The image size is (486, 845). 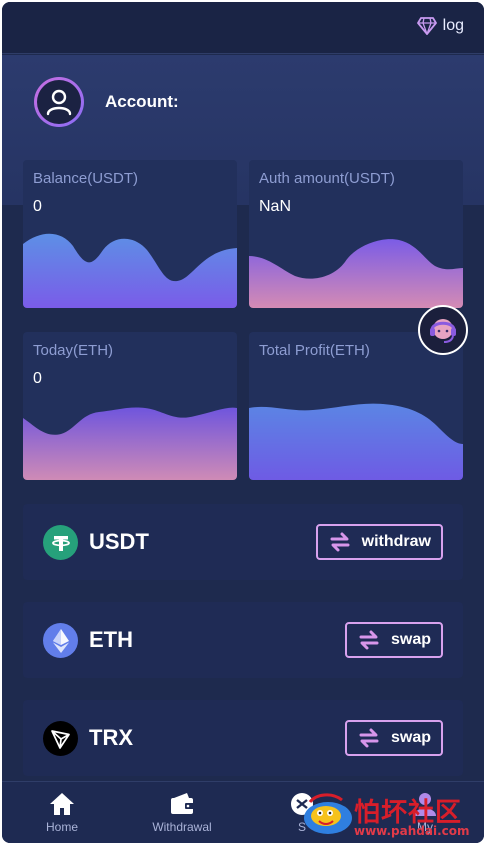 I want to click on nav-label: Home, so click(x=61, y=827).